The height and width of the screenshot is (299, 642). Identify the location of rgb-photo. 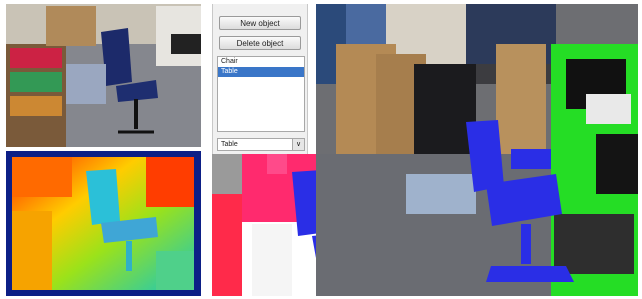
(103, 75).